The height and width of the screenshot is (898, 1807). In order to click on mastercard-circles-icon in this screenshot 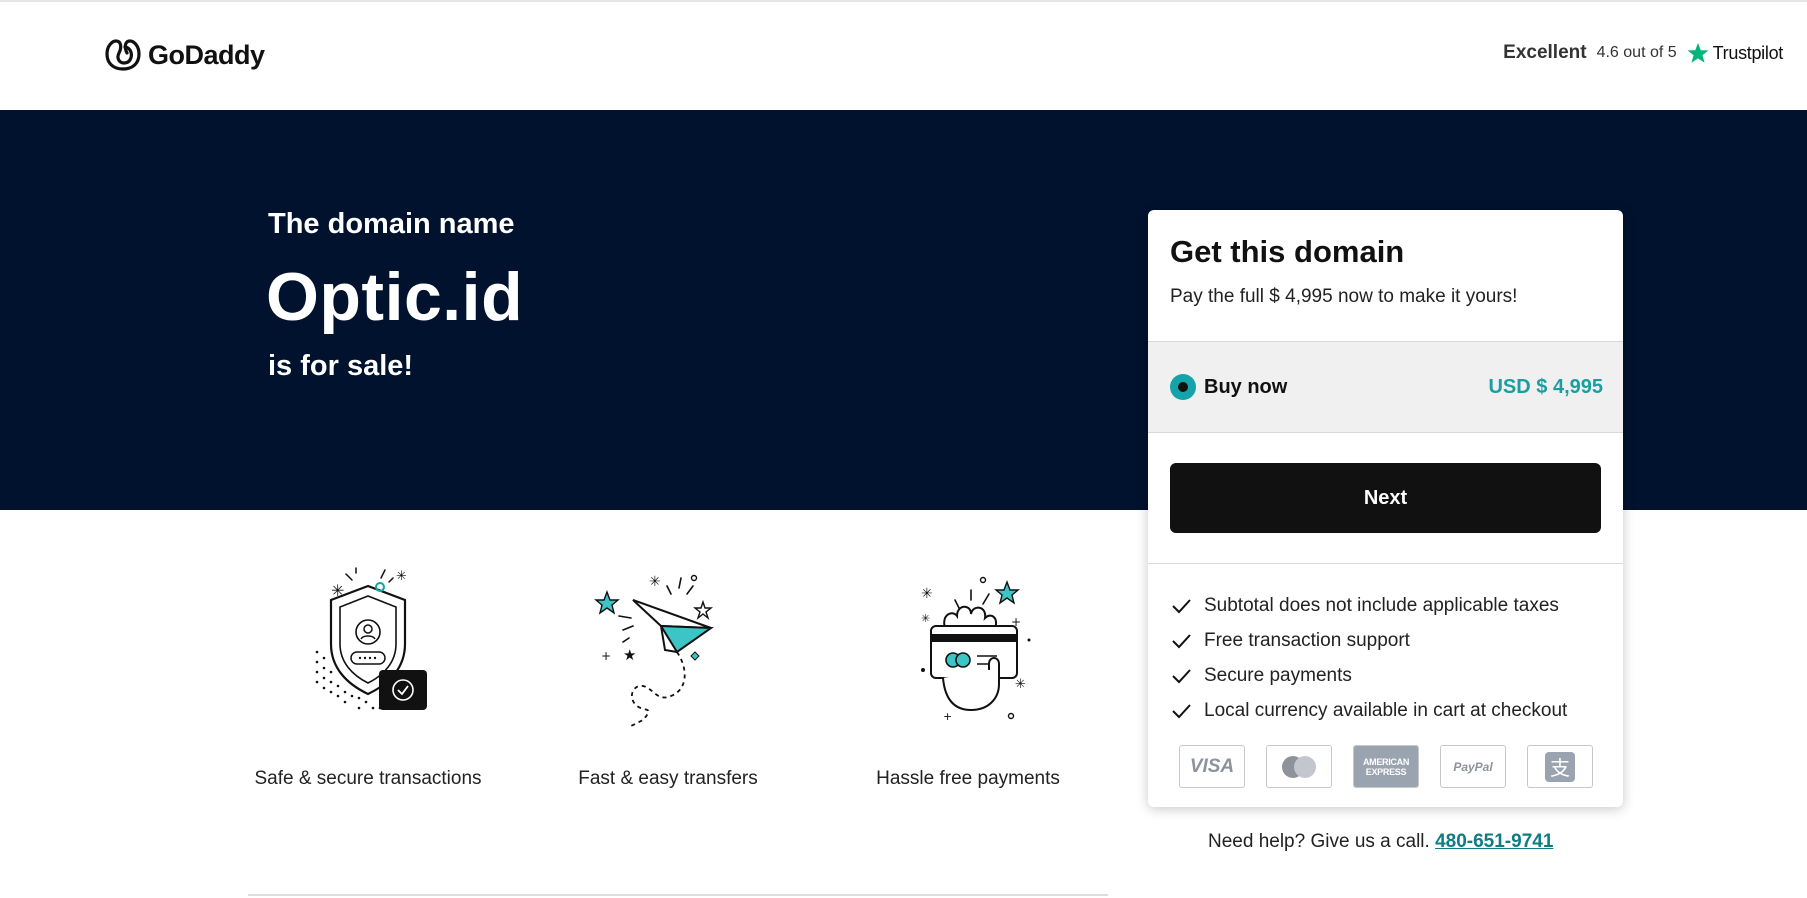, I will do `click(1299, 766)`.